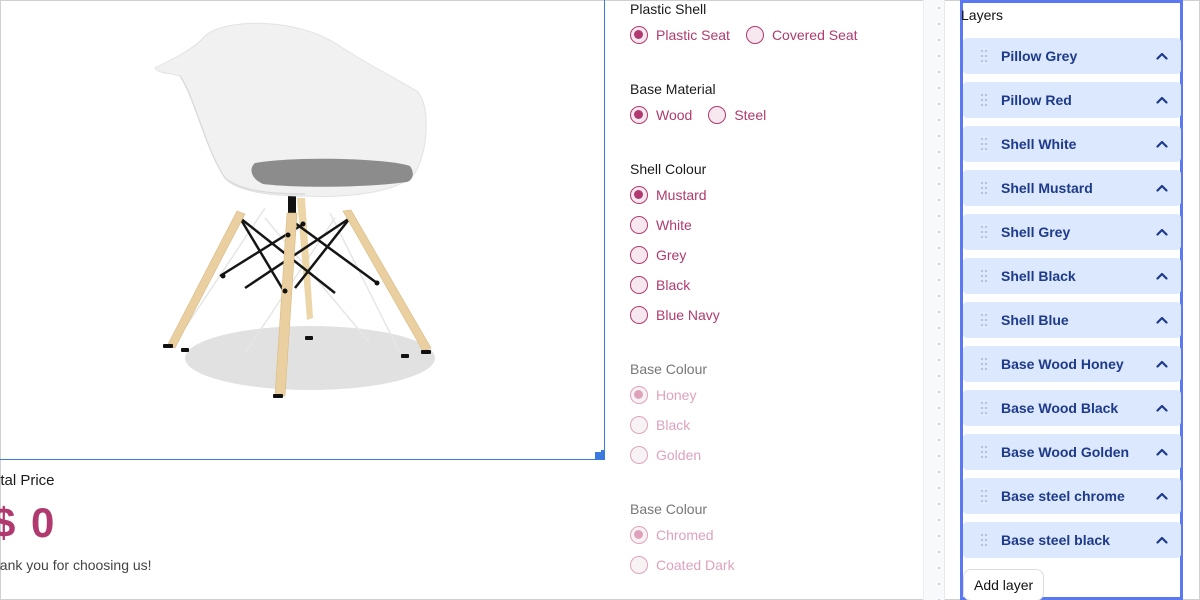  I want to click on radio-option: Covered Seat, so click(801, 35).